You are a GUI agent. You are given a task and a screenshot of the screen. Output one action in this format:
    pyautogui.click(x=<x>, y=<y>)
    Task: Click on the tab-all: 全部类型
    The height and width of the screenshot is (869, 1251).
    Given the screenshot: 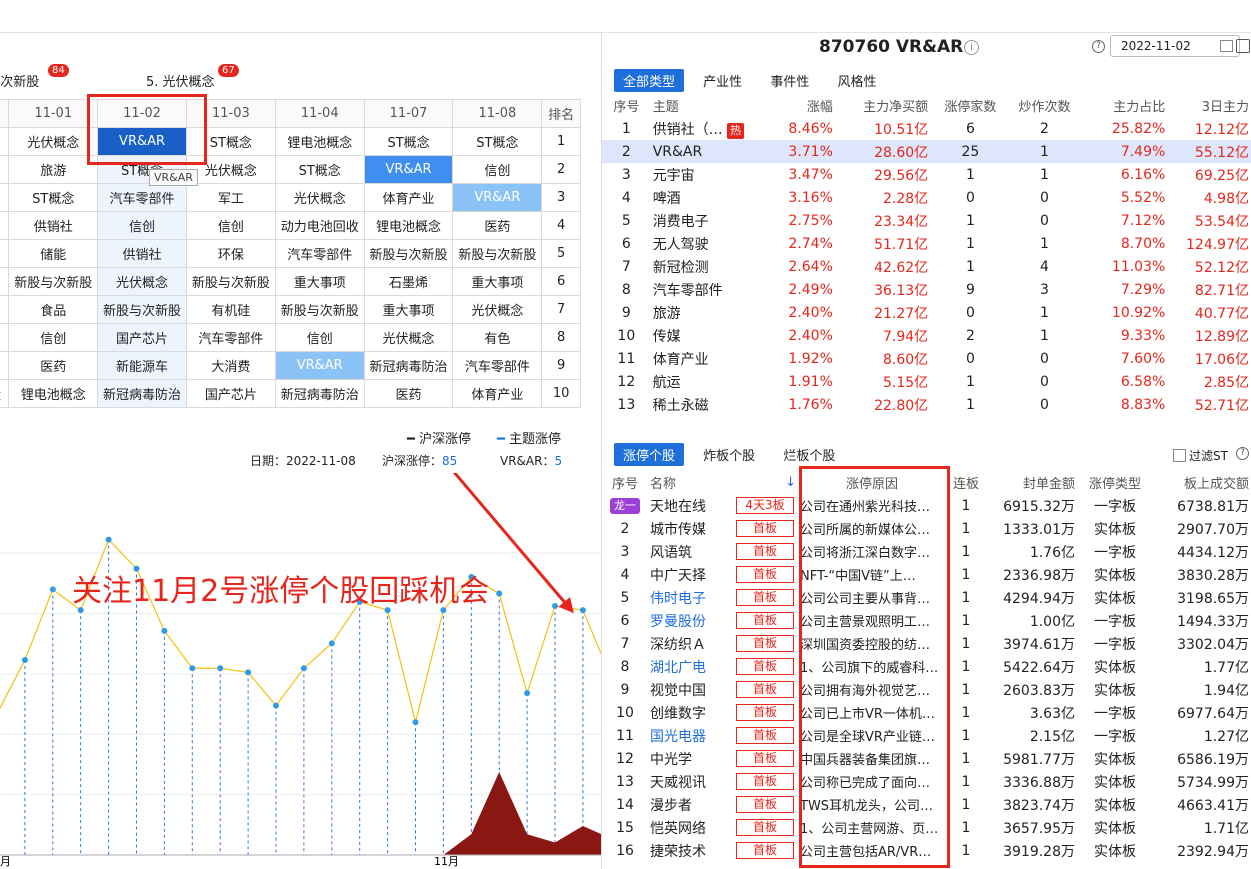 What is the action you would take?
    pyautogui.click(x=649, y=80)
    